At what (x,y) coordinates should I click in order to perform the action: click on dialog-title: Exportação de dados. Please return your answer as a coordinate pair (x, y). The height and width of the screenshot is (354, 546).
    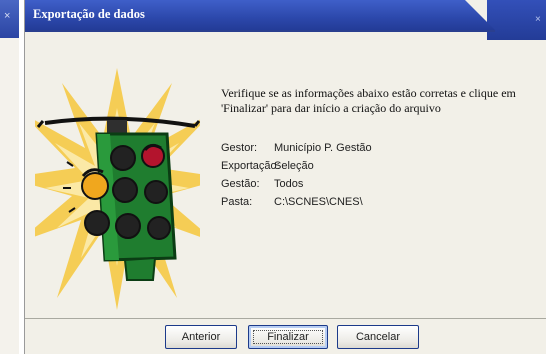
    Looking at the image, I should click on (89, 14).